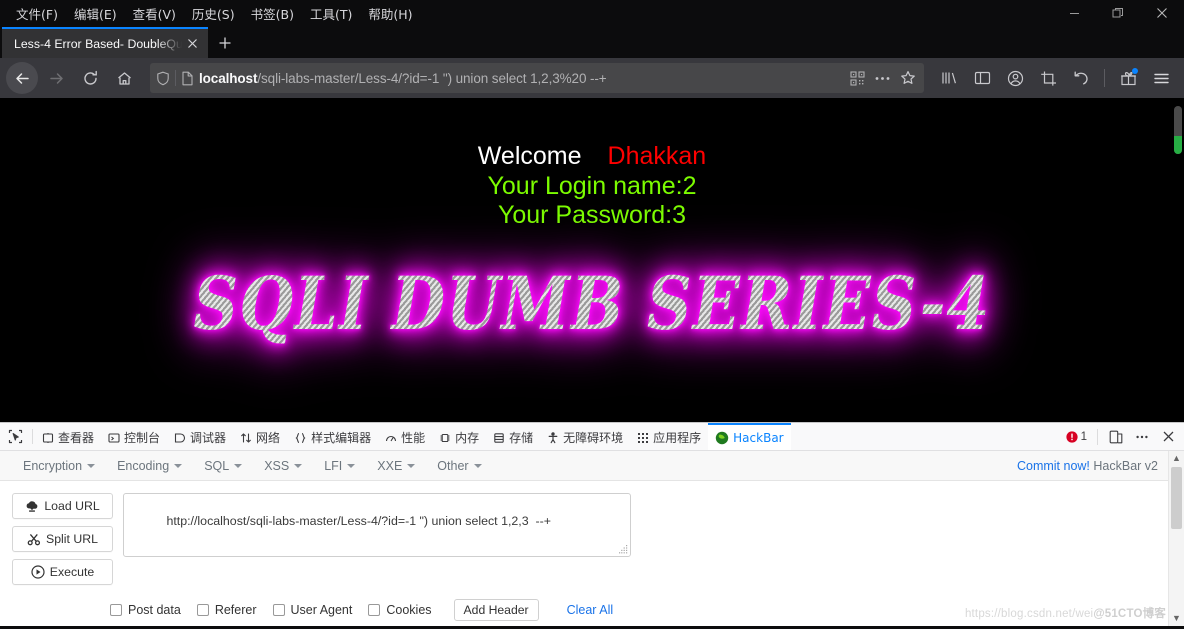  I want to click on checkbox-referer: Referer, so click(226, 610).